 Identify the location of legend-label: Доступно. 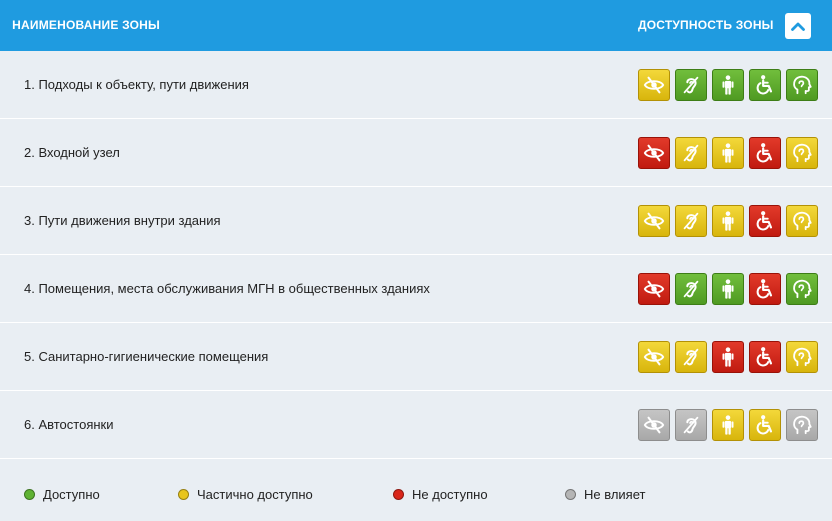
(71, 494).